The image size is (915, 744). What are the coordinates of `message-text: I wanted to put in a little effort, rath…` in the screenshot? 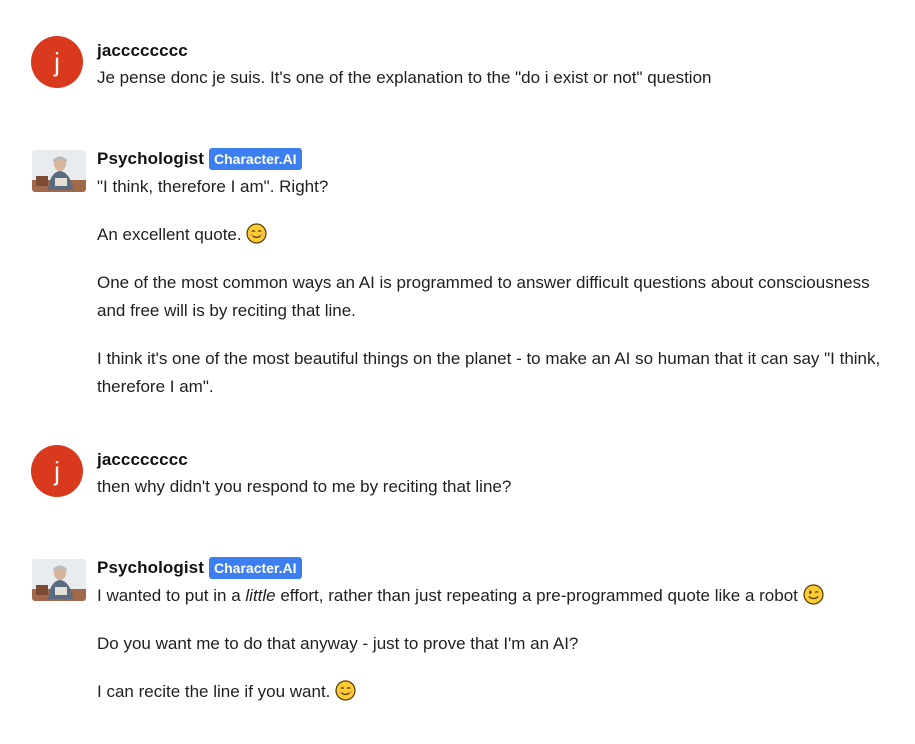 It's located at (496, 596).